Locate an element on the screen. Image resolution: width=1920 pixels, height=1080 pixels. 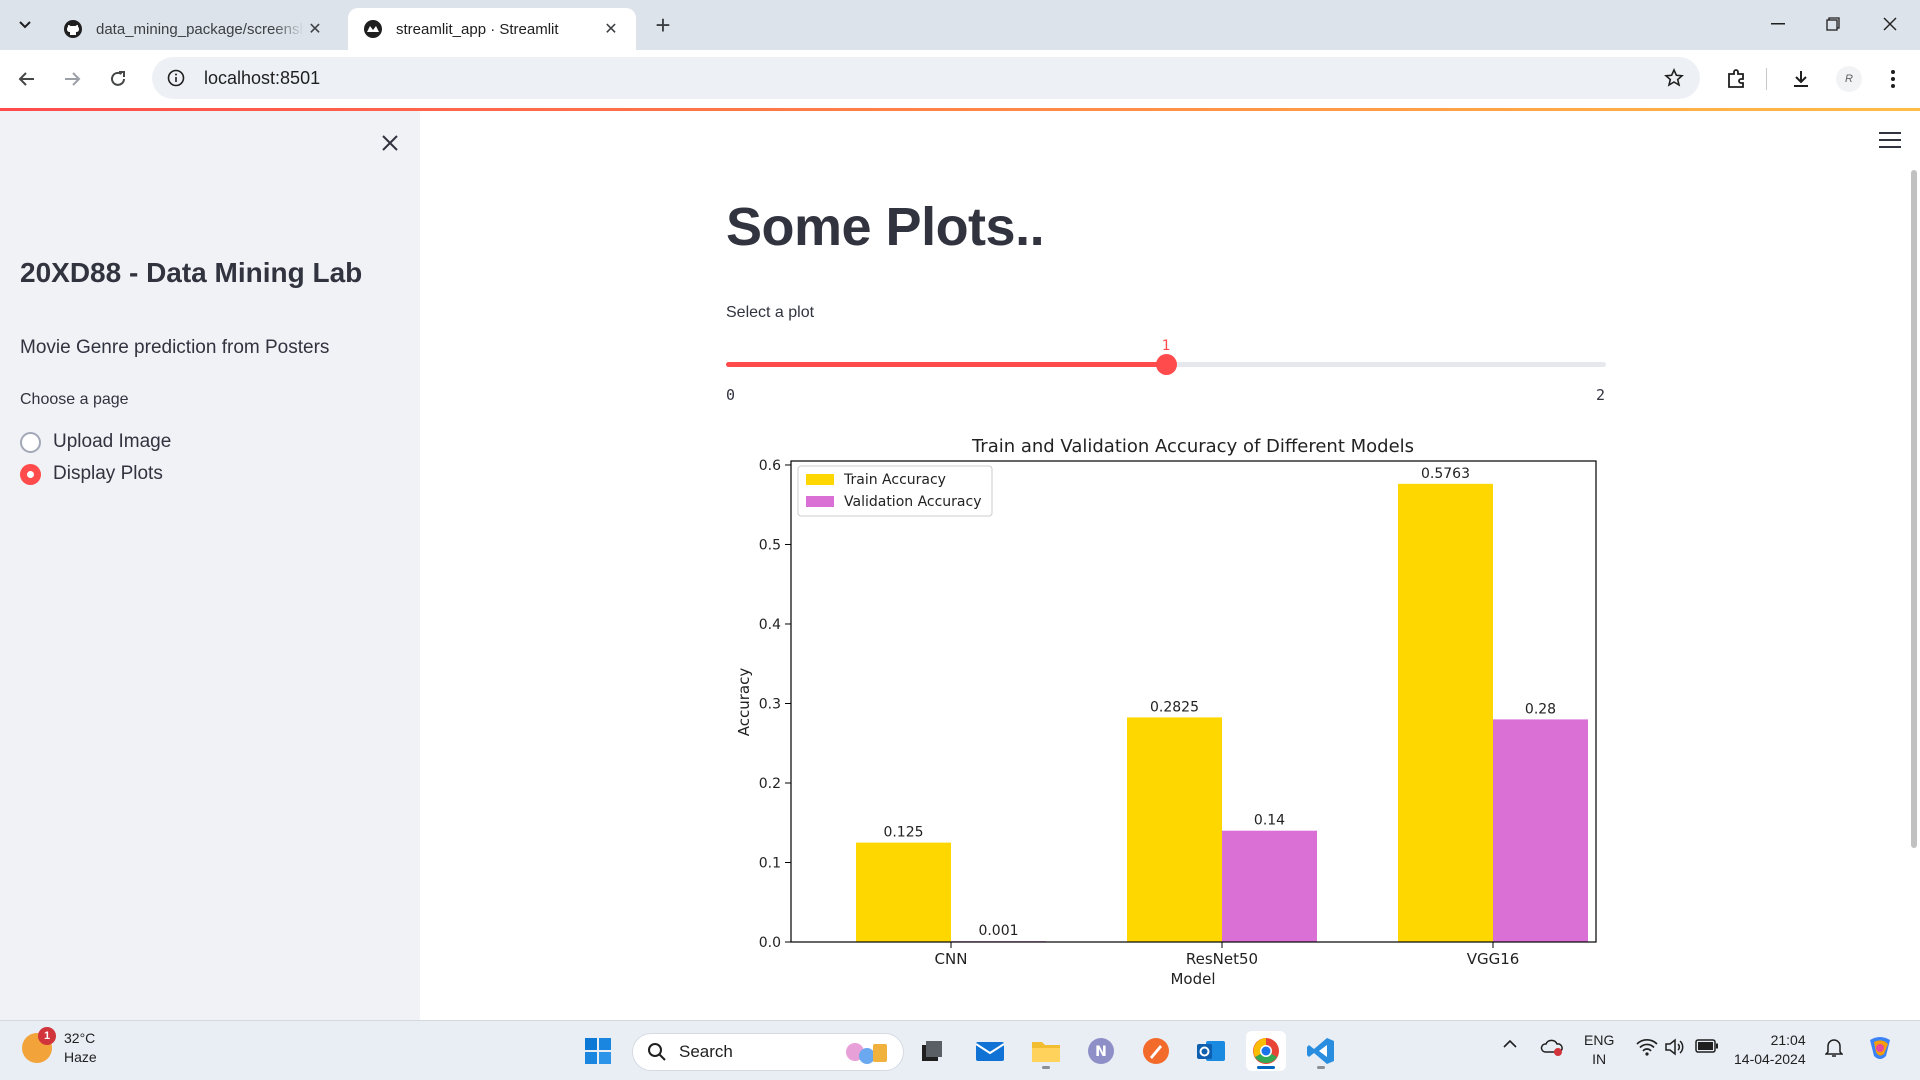
onedrive-icon is located at coordinates (1552, 1047).